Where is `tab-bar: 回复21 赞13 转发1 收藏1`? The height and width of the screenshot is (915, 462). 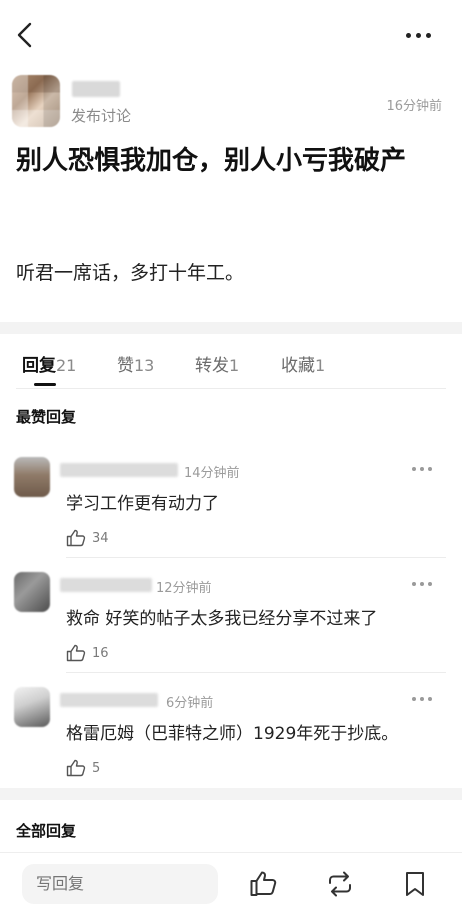 tab-bar: 回复21 赞13 转发1 收藏1 is located at coordinates (231, 361).